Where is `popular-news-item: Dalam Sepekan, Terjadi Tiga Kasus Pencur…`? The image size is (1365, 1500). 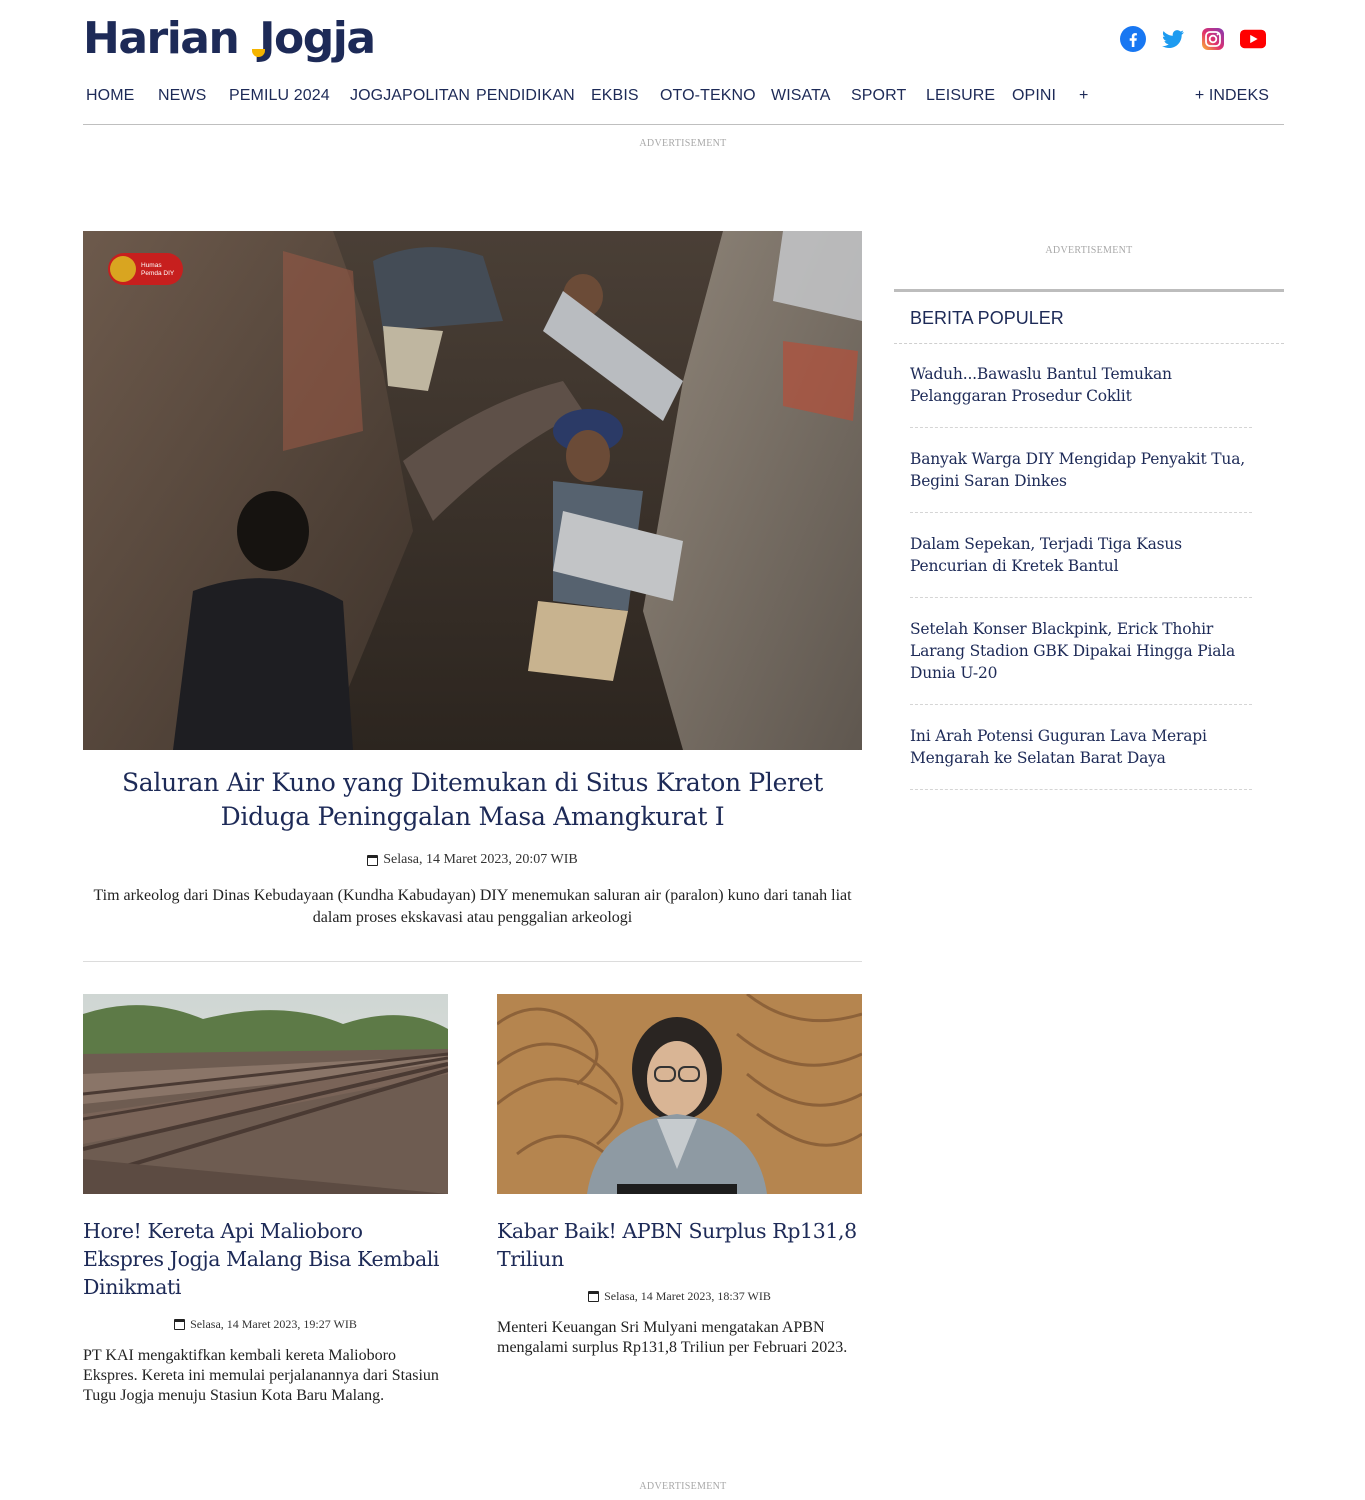
popular-news-item: Dalam Sepekan, Terjadi Tiga Kasus Pencur… is located at coordinates (1081, 555).